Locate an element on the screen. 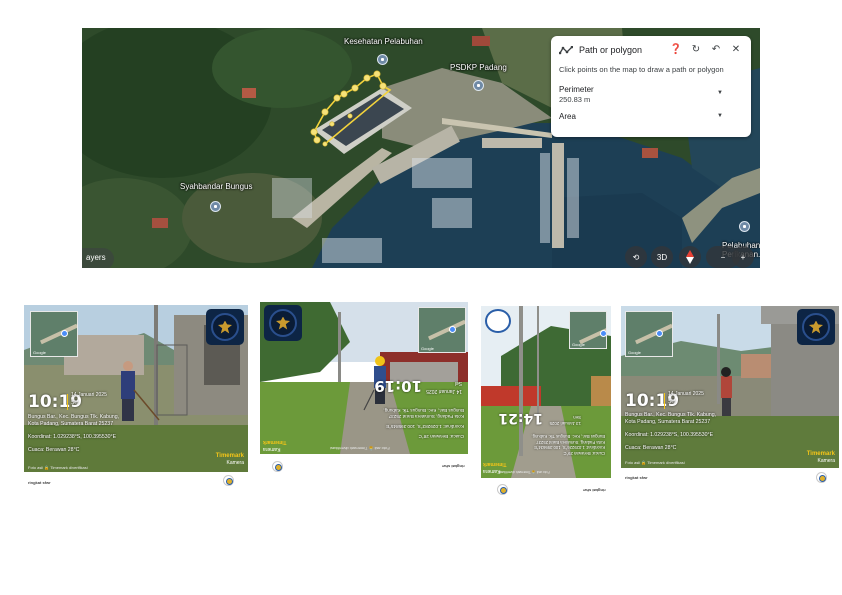 The image size is (842, 595). timemark-brand: Kamera Timemark is located at coordinates (275, 445).